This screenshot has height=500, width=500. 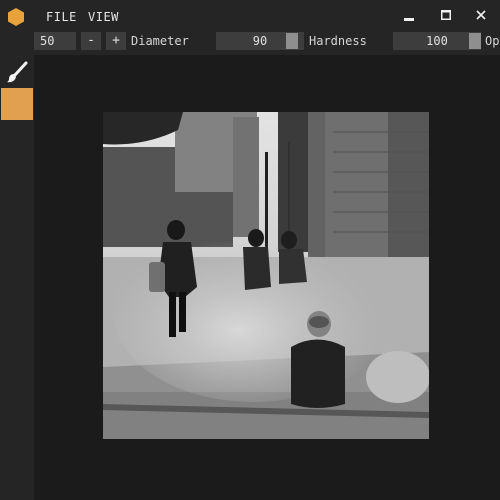 What do you see at coordinates (409, 16) in the screenshot?
I see `minimize-button` at bounding box center [409, 16].